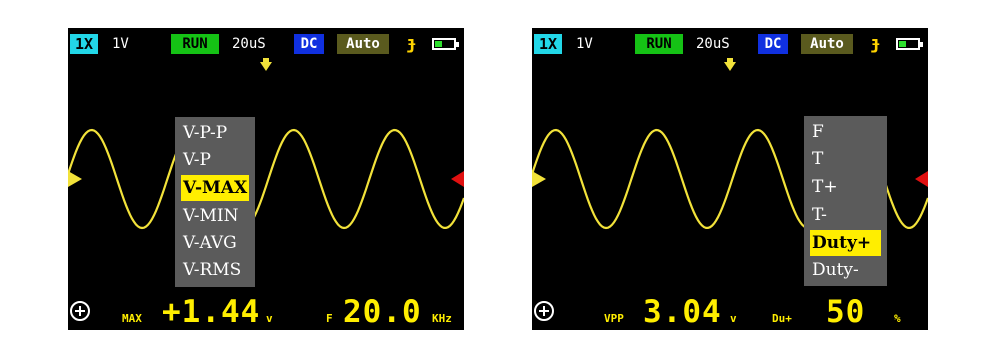  Describe the element at coordinates (845, 215) in the screenshot. I see `menu-item-t-minus: T-` at that location.